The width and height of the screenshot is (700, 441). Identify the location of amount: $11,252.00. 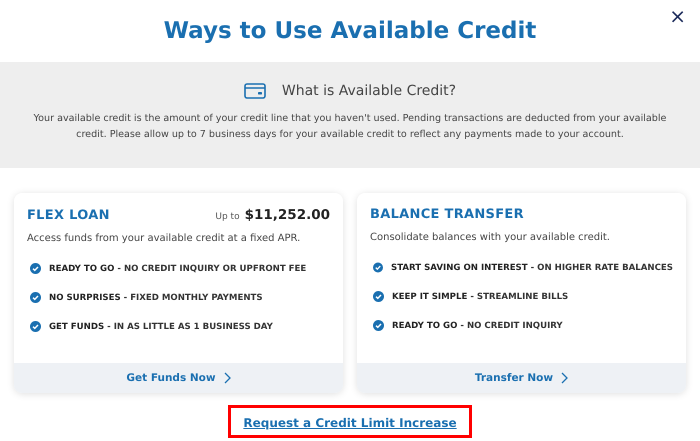
(287, 215).